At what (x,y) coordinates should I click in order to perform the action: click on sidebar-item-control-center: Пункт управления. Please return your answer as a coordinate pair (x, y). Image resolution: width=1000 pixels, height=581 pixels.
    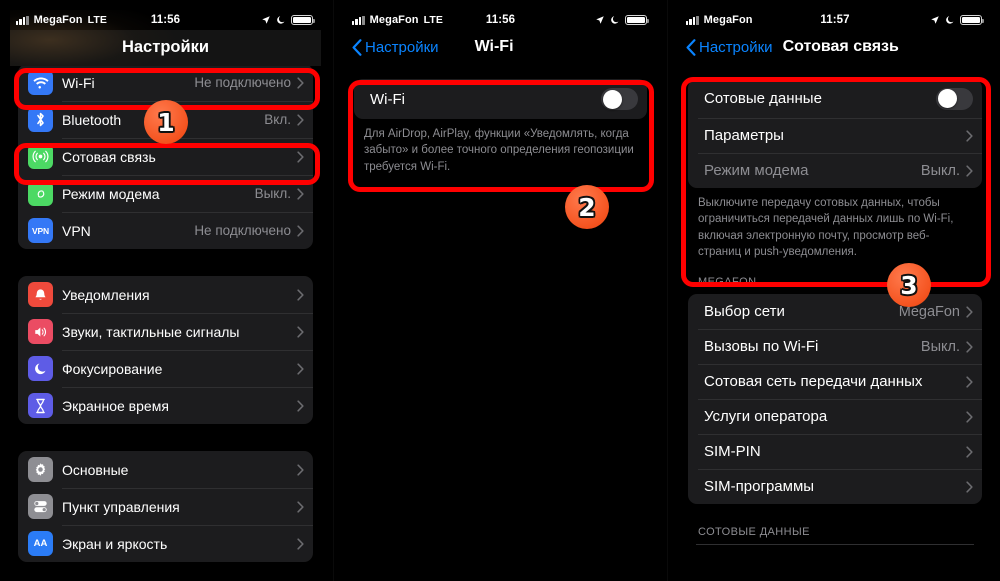
    Looking at the image, I should click on (165, 506).